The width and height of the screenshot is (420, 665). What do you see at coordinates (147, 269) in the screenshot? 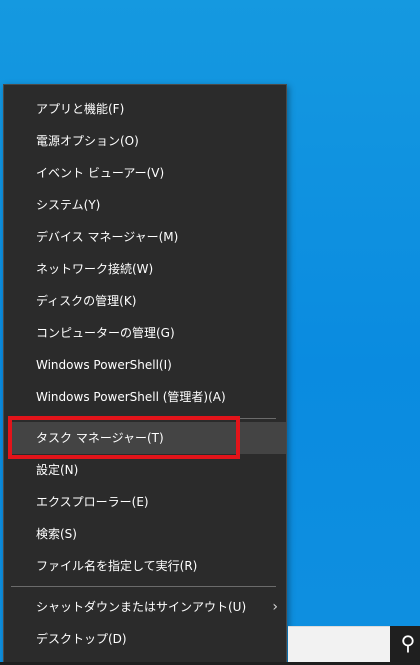
I see `menu-item-network-connections: ネットワーク接続(W)` at bounding box center [147, 269].